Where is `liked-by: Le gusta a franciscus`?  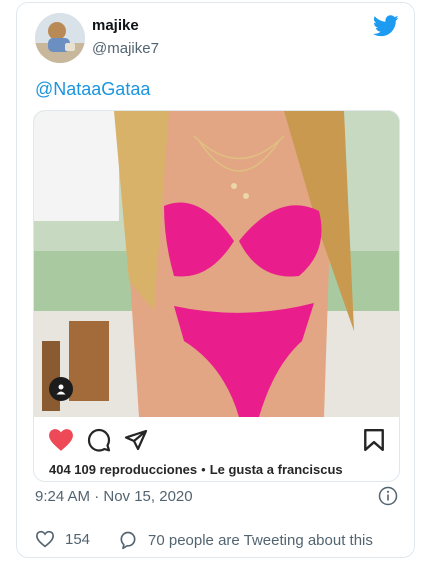
liked-by: Le gusta a franciscus is located at coordinates (276, 469).